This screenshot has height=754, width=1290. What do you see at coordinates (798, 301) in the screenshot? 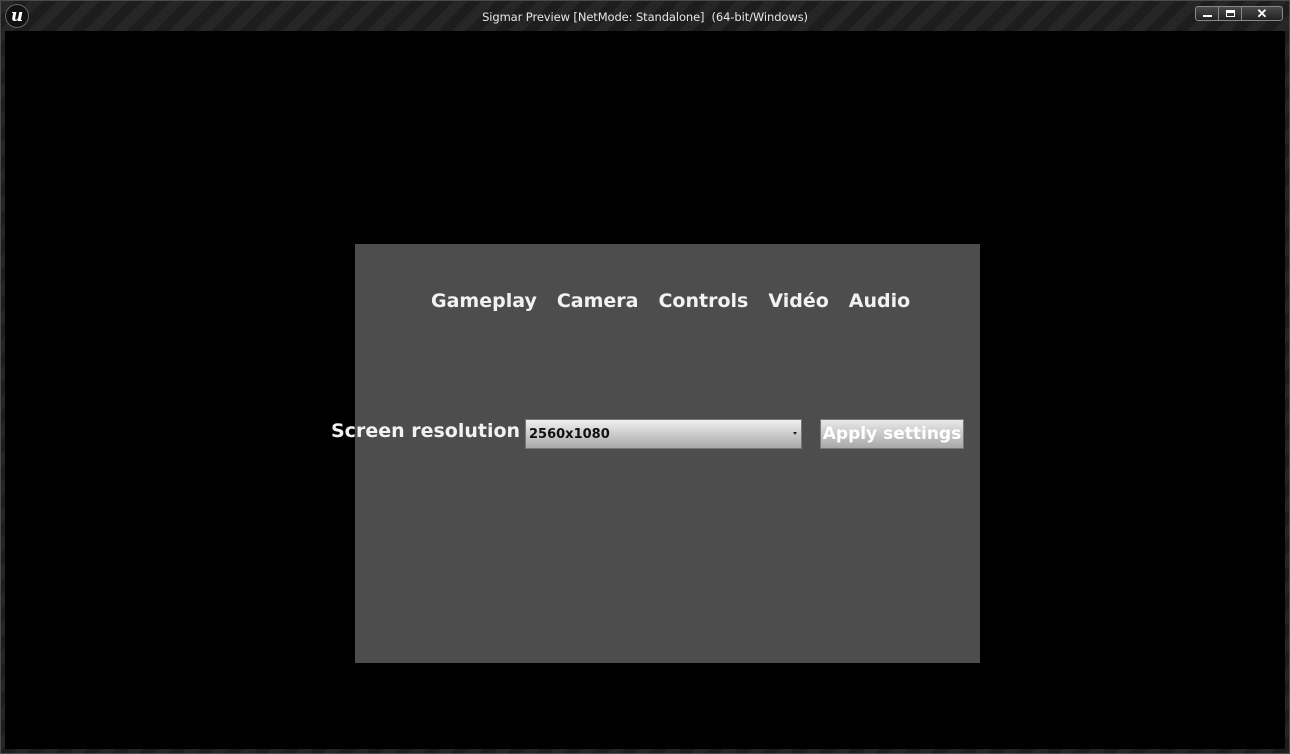
I see `tab-video: Vidéo` at bounding box center [798, 301].